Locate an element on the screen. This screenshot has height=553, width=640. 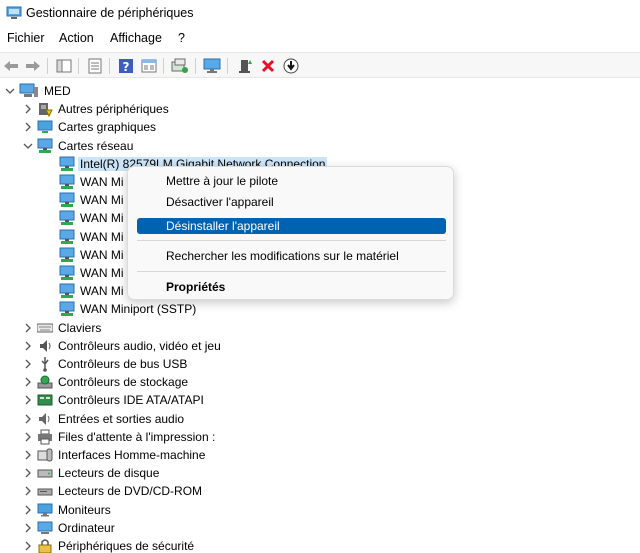
tree-device: WAN Miniport (SSTP) is located at coordinates (120, 309).